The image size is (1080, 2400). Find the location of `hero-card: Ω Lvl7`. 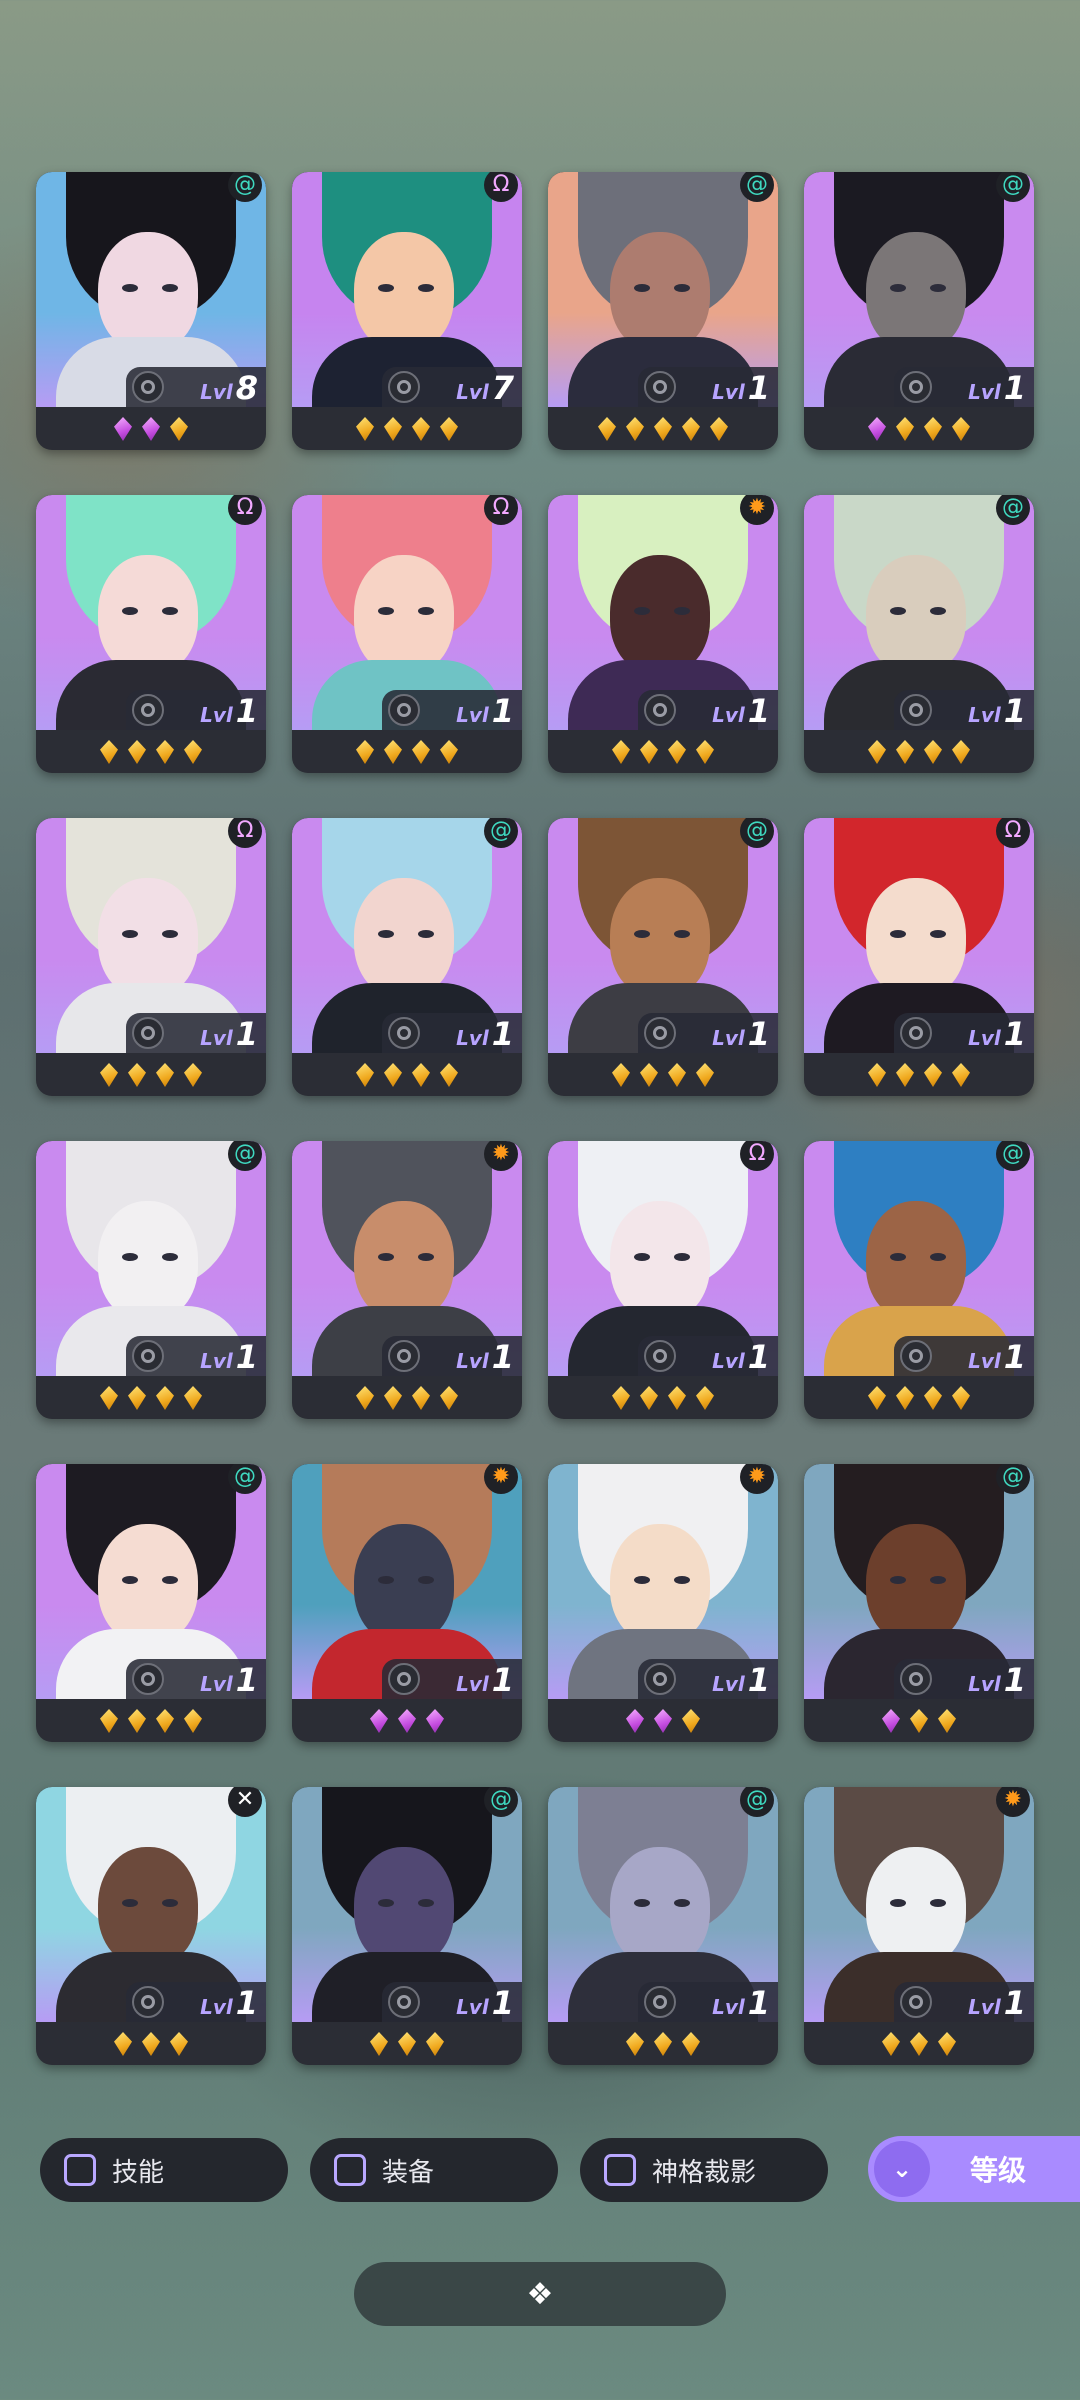

hero-card: Ω Lvl7 is located at coordinates (407, 311).